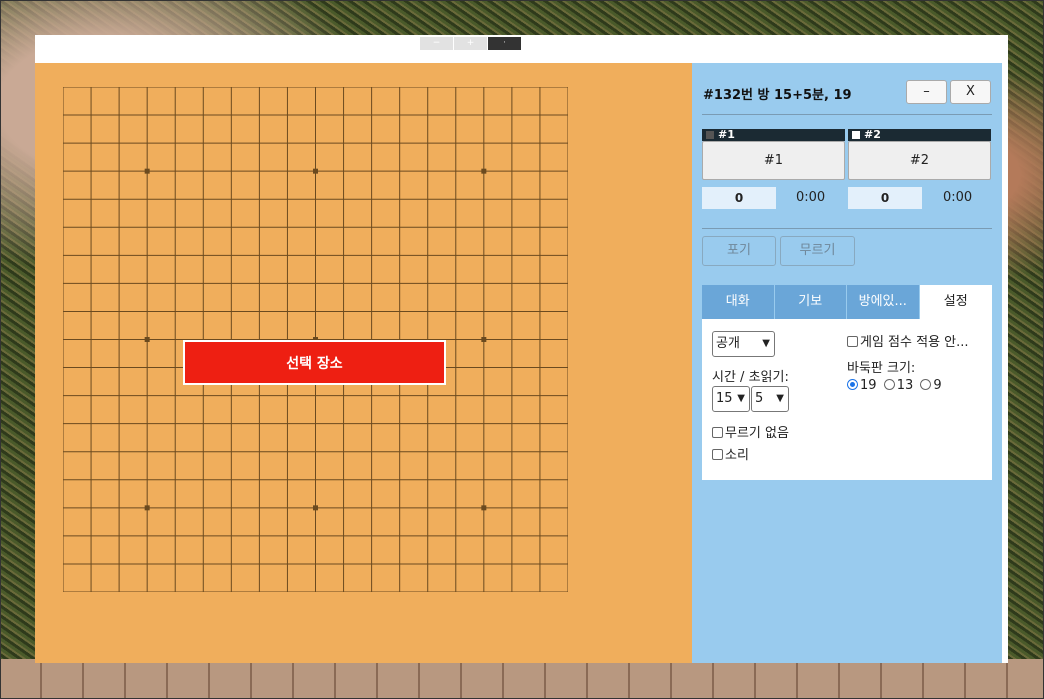  What do you see at coordinates (521, 49) in the screenshot?
I see `top-bar: − + ·` at bounding box center [521, 49].